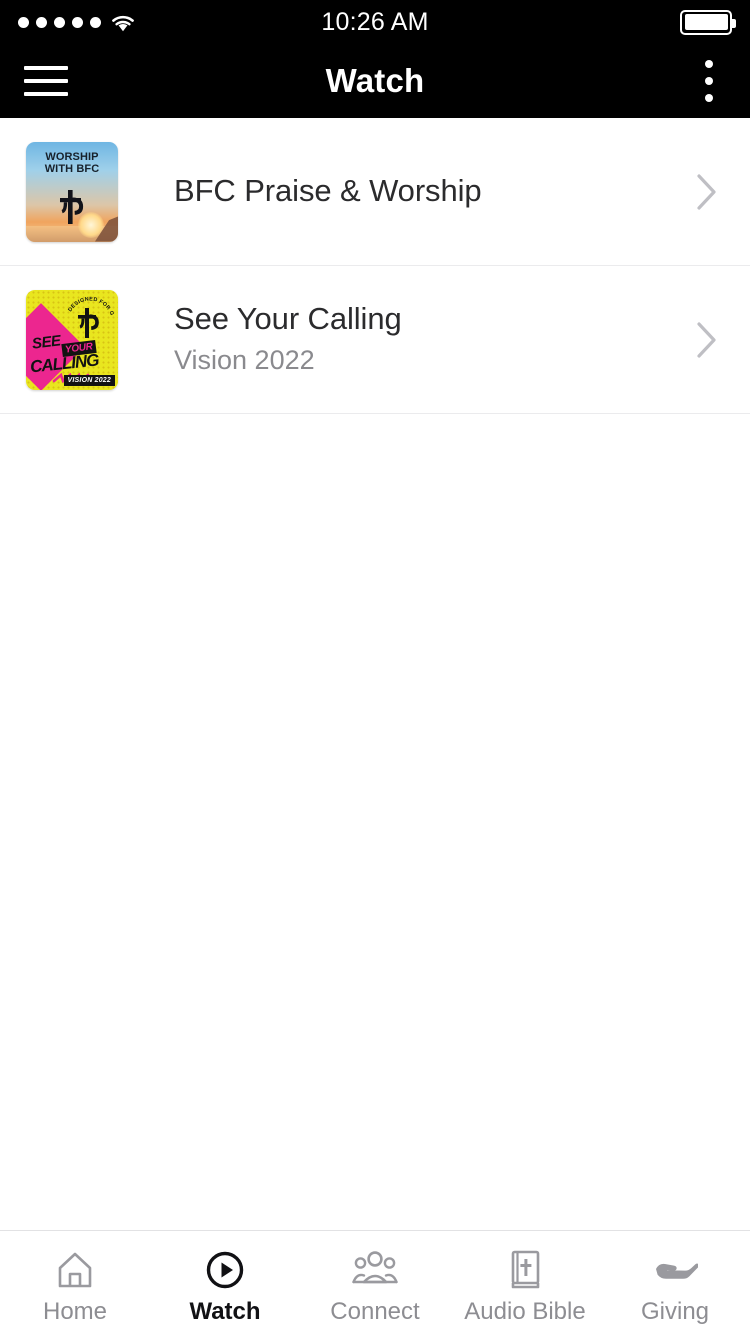 This screenshot has height=1334, width=750. I want to click on thumbnail-worship: WORSHIP WITH BFC, so click(72, 191).